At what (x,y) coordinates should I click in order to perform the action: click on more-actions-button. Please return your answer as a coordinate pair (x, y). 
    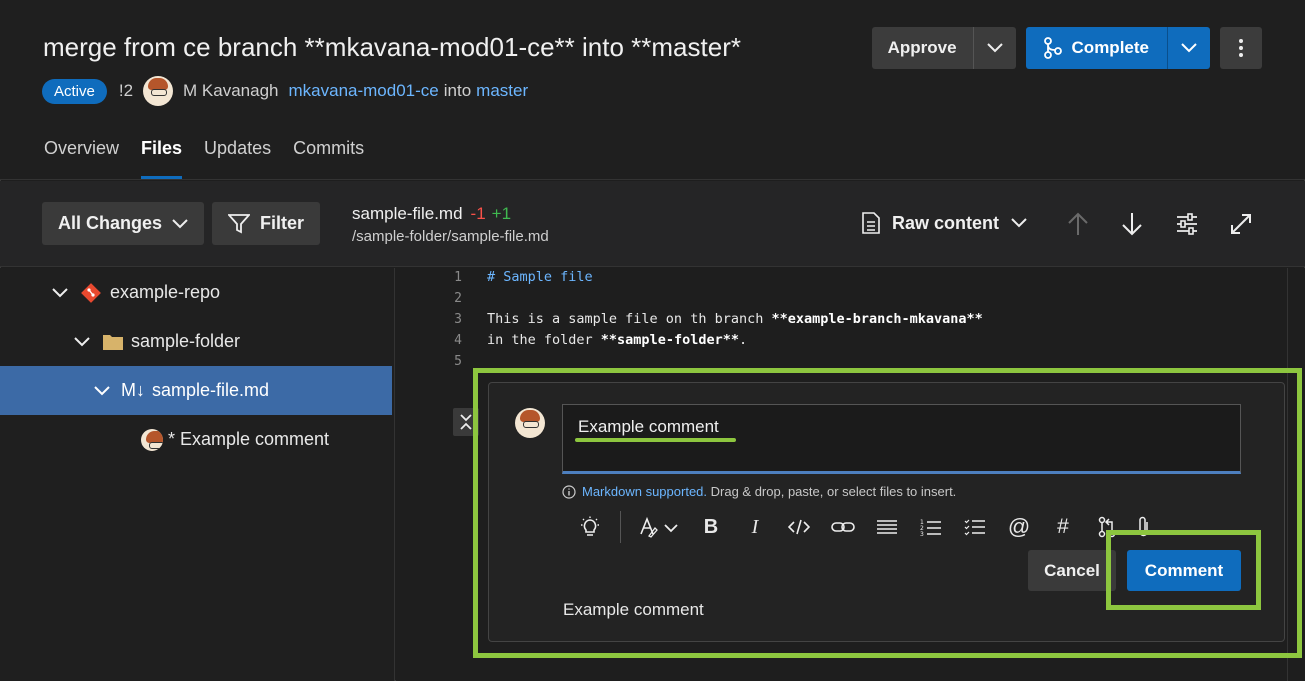
    Looking at the image, I should click on (1241, 48).